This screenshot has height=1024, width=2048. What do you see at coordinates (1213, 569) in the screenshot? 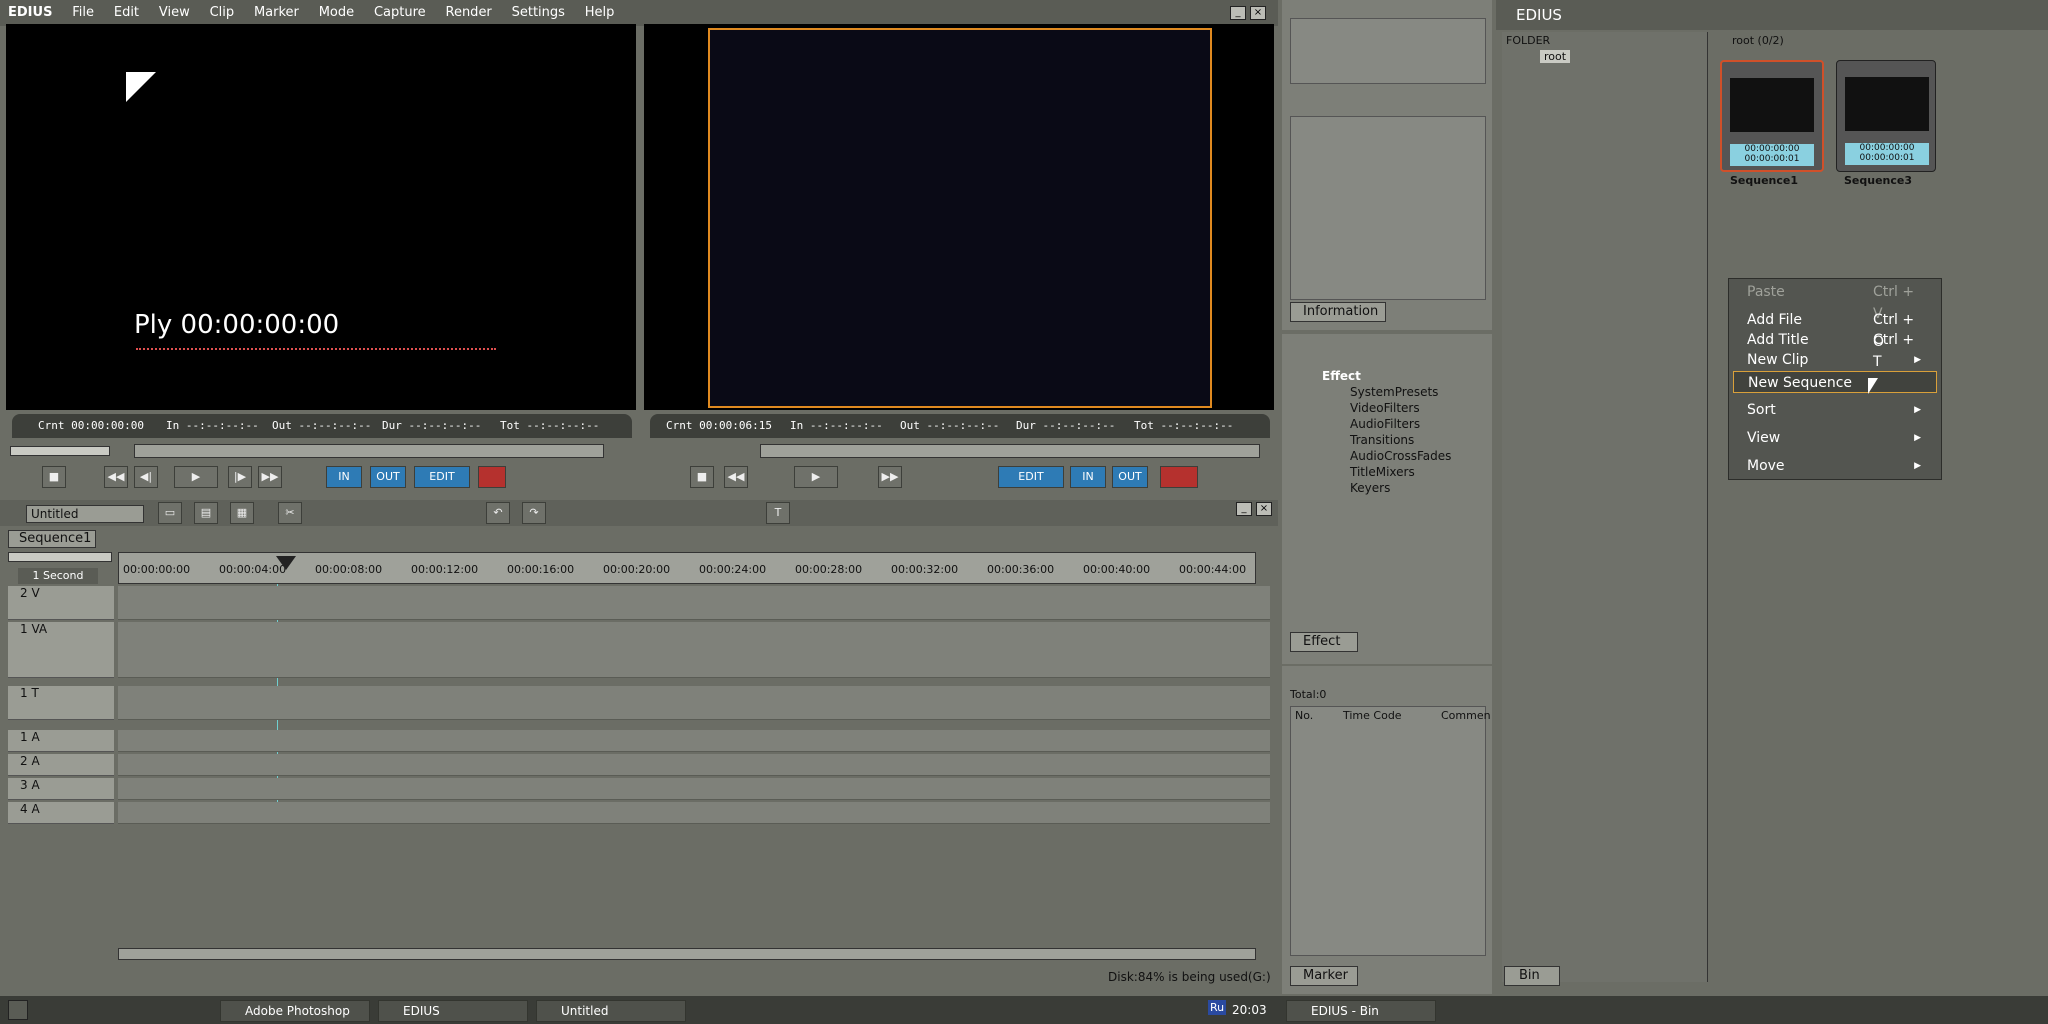
I see `ruler-tick: 00:00:44:00` at bounding box center [1213, 569].